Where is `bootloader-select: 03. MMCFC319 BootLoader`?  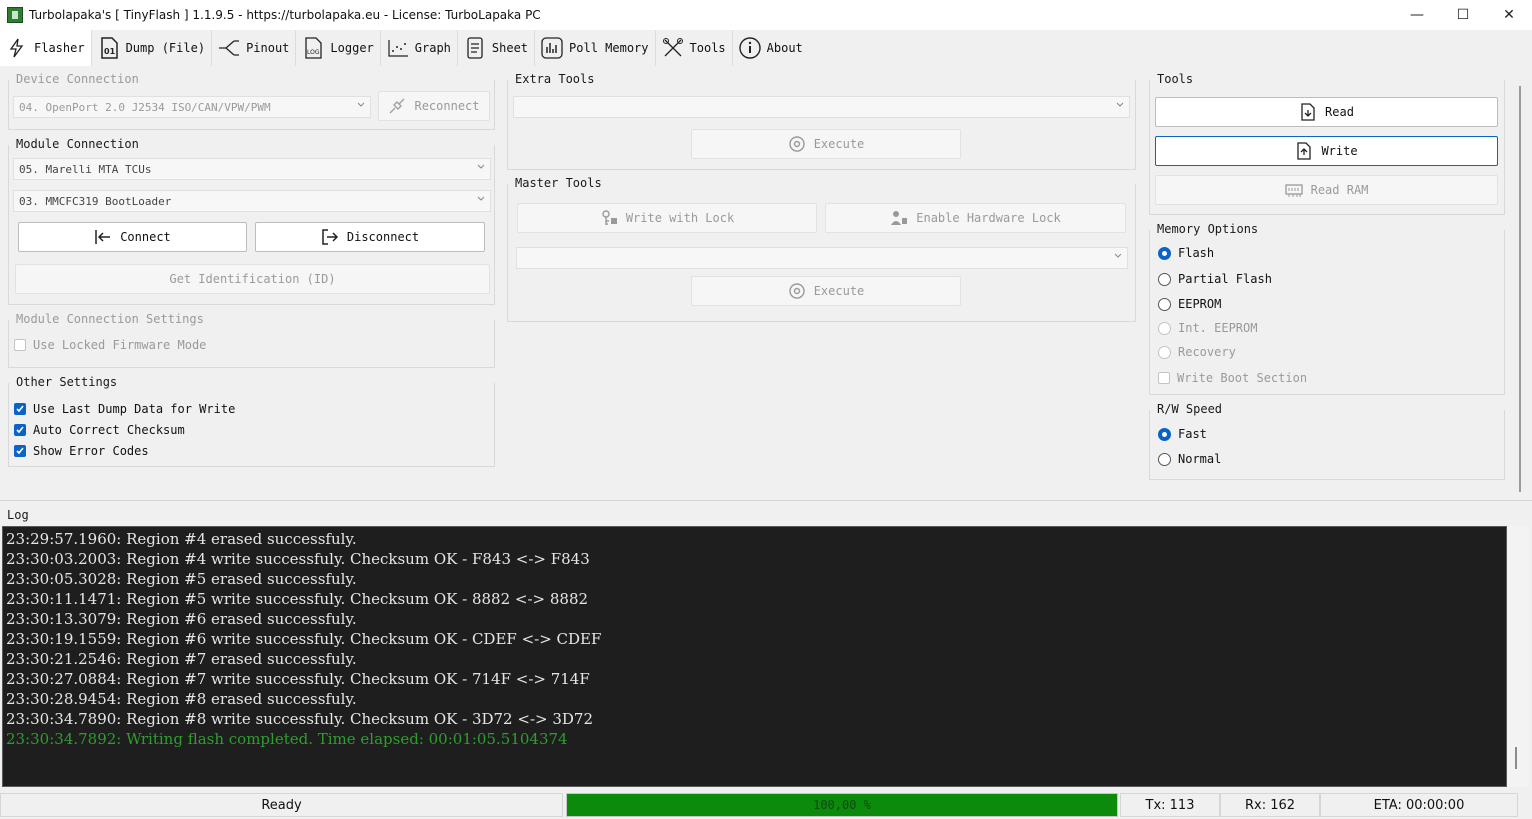
bootloader-select: 03. MMCFC319 BootLoader is located at coordinates (252, 201).